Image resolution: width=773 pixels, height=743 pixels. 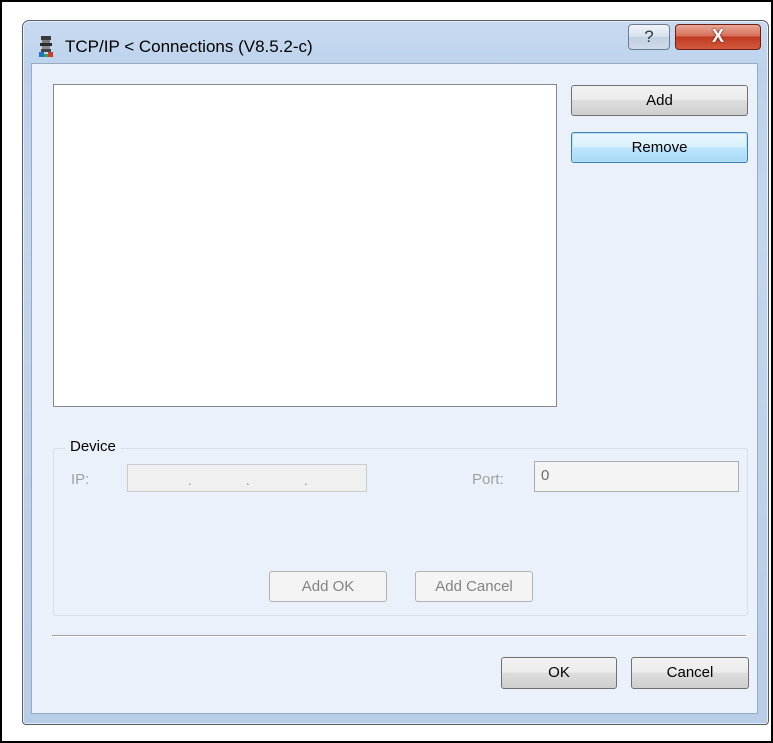 I want to click on device-tower-icon, so click(x=46, y=47).